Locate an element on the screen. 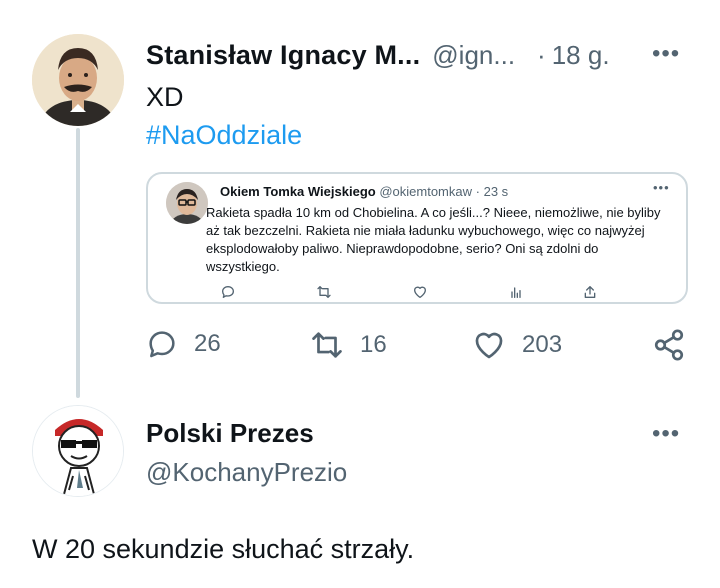 The image size is (720, 588). reply-button: 26 is located at coordinates (183, 344).